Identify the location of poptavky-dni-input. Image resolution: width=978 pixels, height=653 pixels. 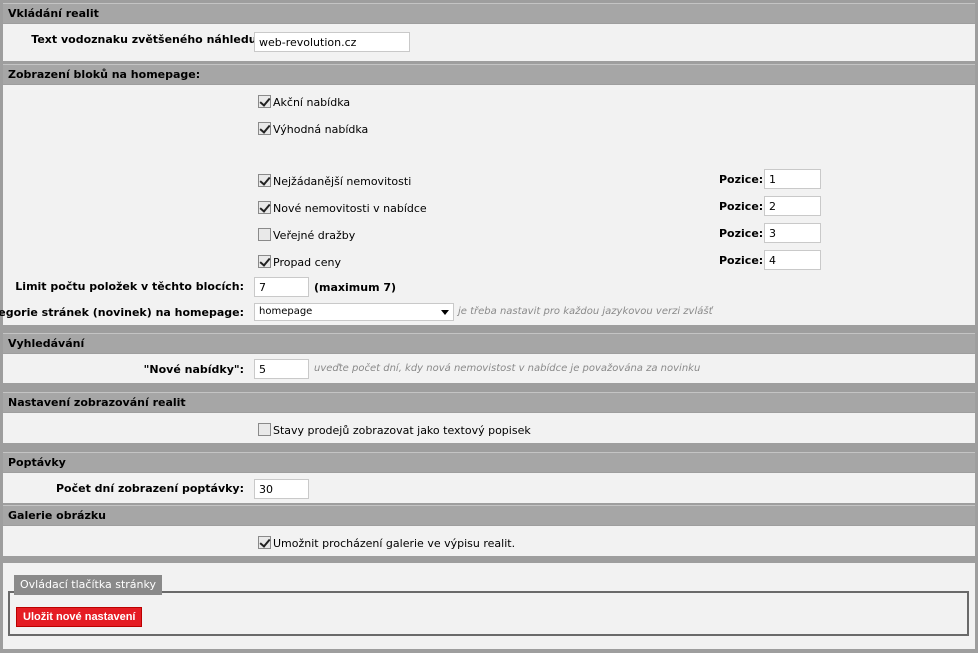
(281, 489).